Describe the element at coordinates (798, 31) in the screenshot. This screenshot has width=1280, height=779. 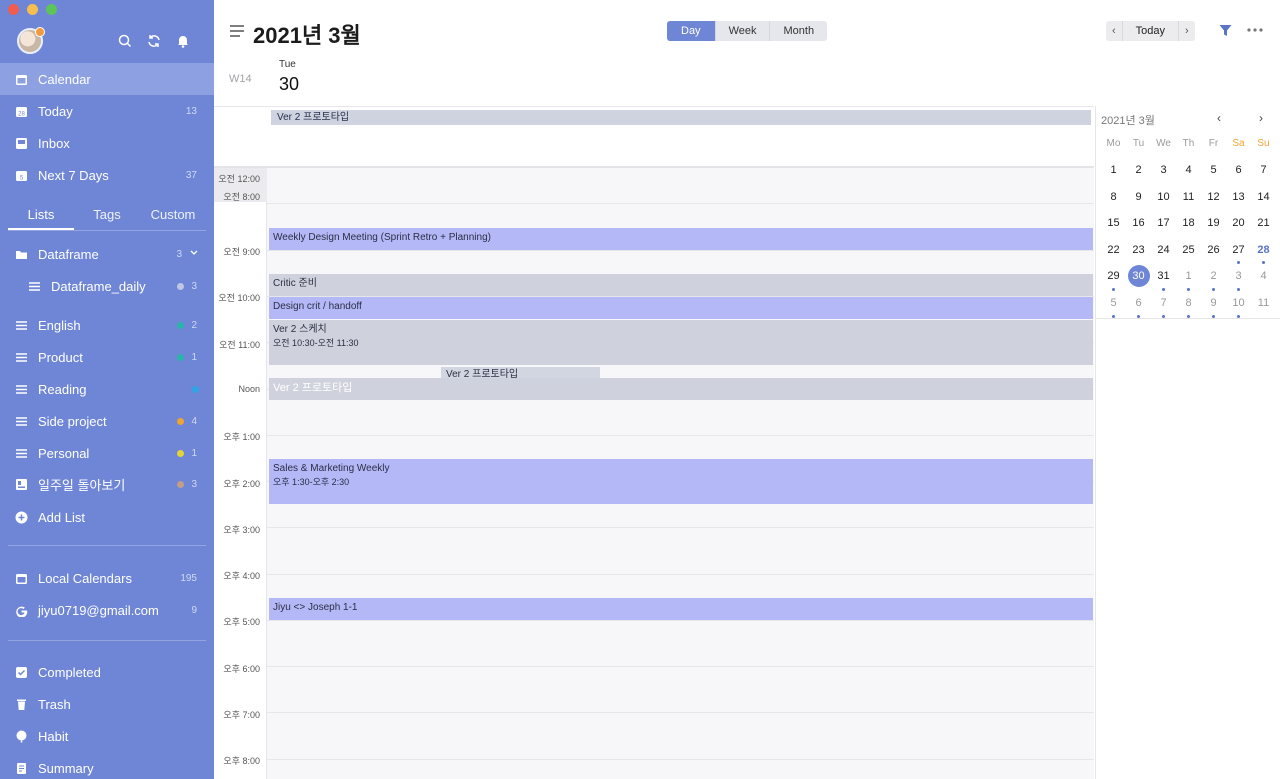
I see `view-month-button: Month` at that location.